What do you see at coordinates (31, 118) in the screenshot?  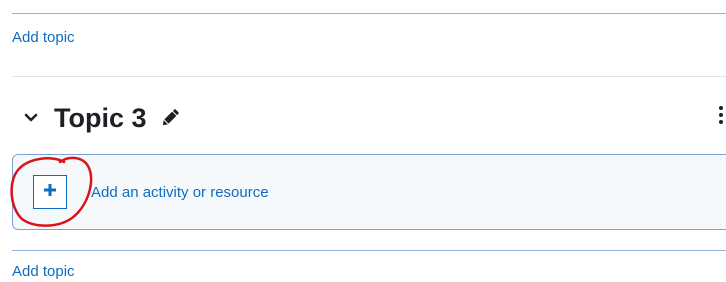 I see `chevron-down-icon` at bounding box center [31, 118].